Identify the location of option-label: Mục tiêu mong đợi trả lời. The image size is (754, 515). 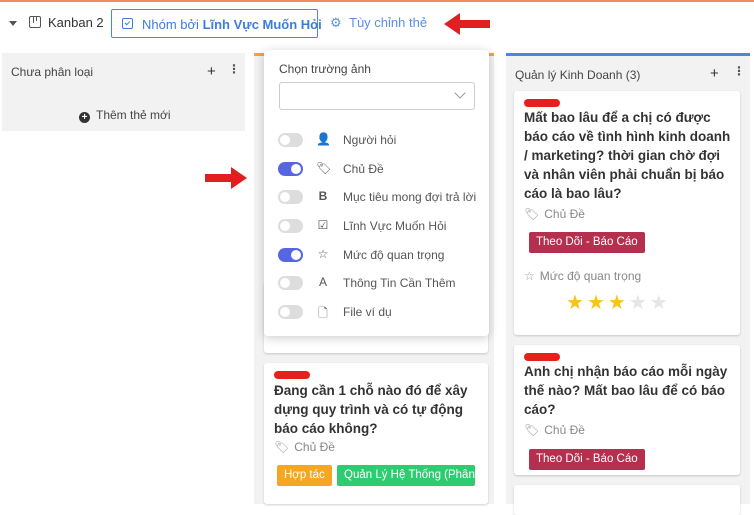
(410, 197).